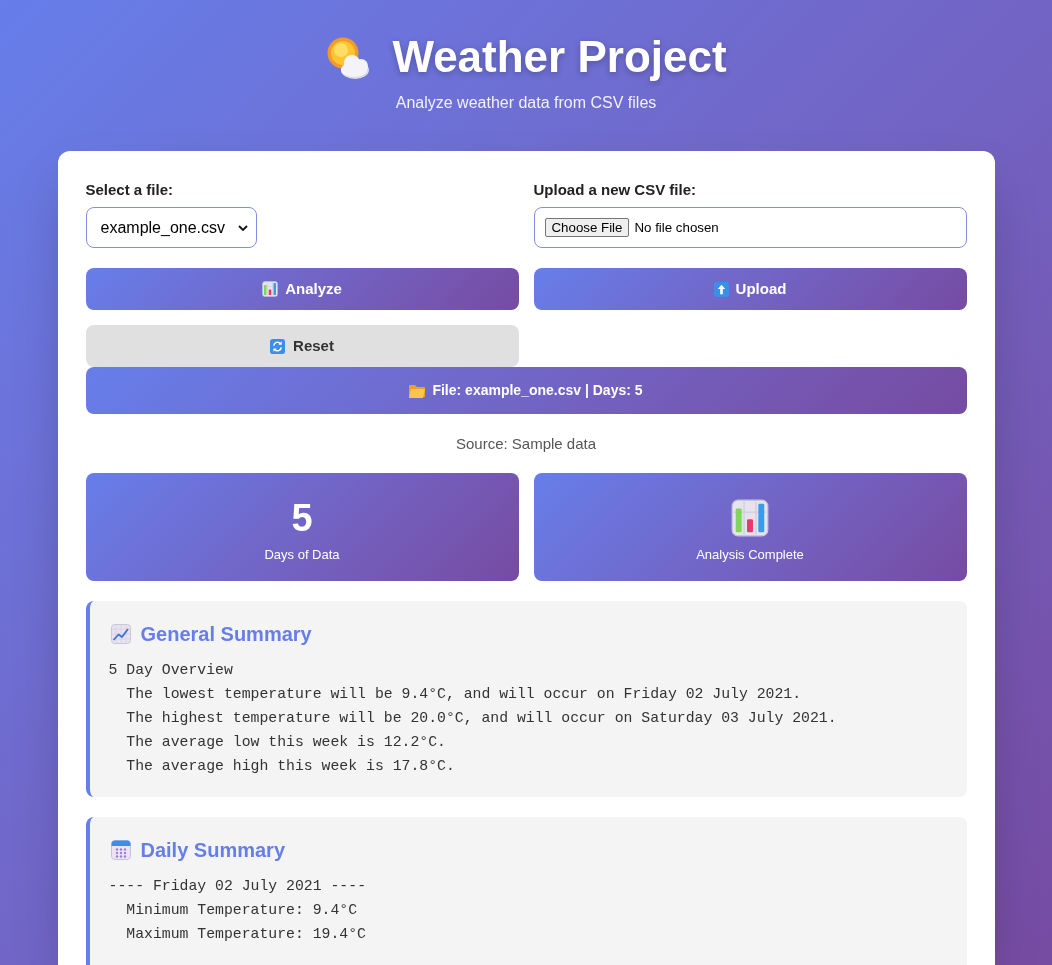 The image size is (1052, 965). Describe the element at coordinates (559, 57) in the screenshot. I see `page-title: Weather Project` at that location.